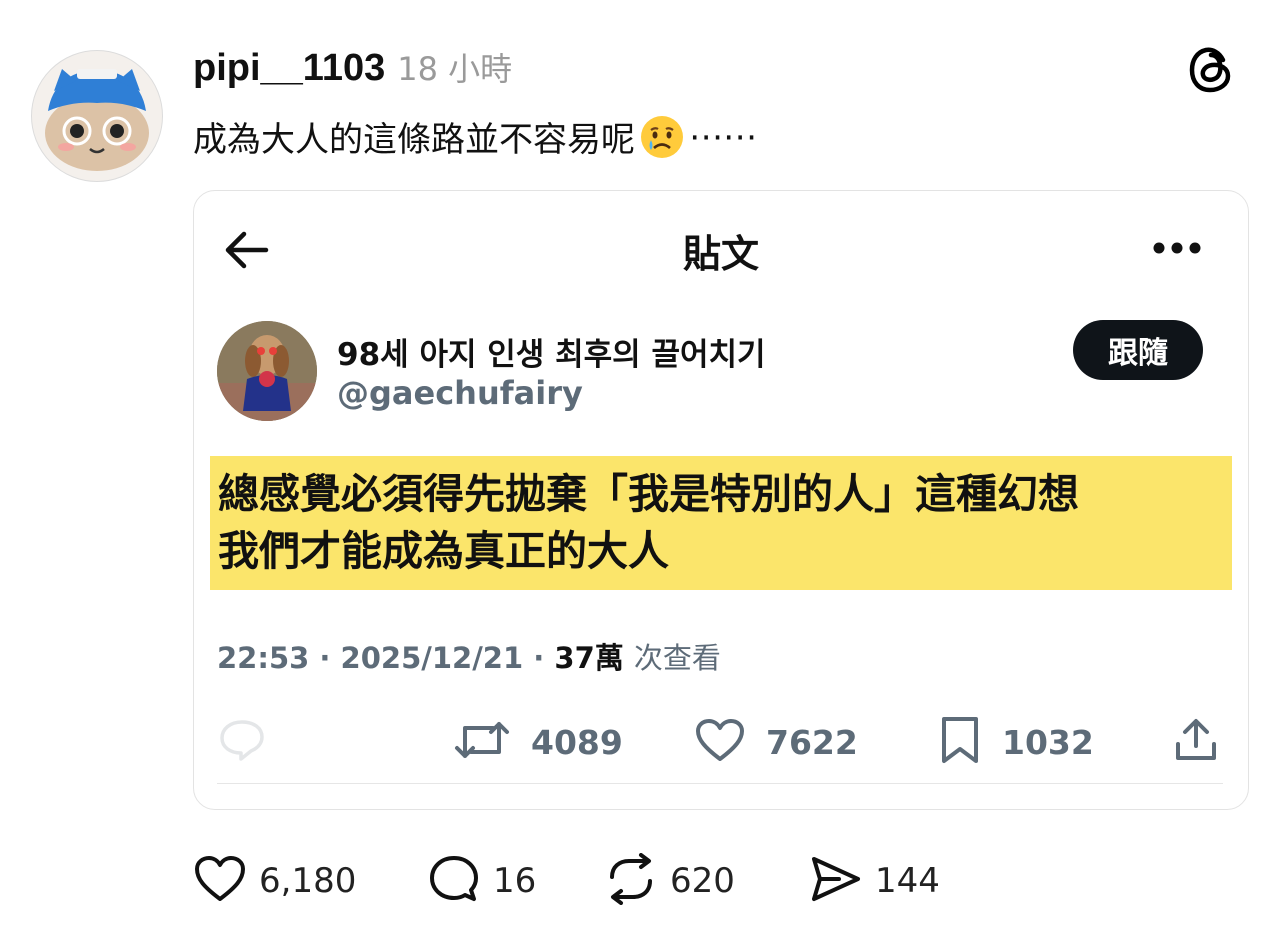  I want to click on share-icon, so click(1196, 742).